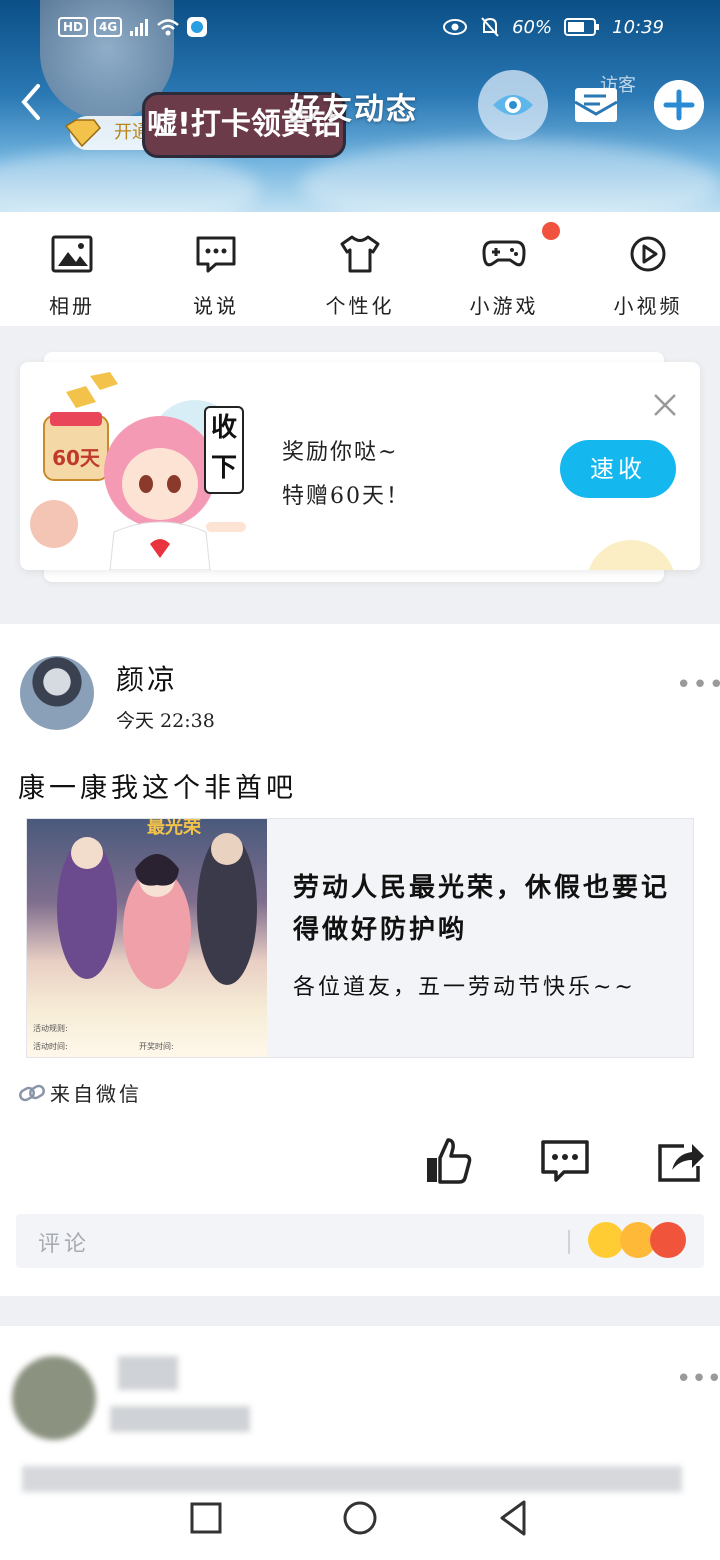 This screenshot has width=720, height=1560. I want to click on entry-mini-video: 小视频, so click(648, 269).